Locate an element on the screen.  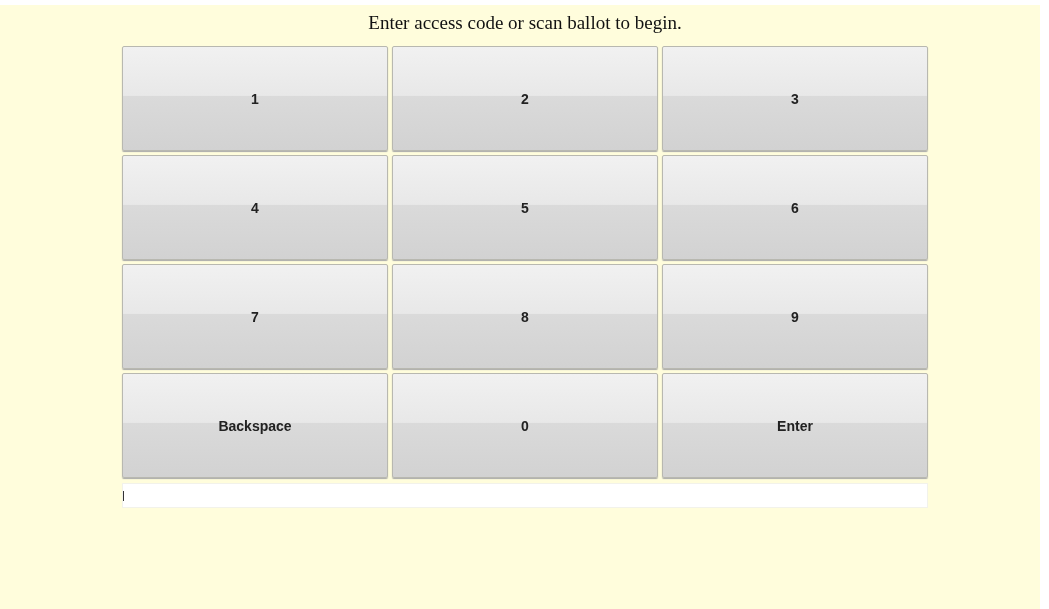
access-code-field is located at coordinates (525, 495).